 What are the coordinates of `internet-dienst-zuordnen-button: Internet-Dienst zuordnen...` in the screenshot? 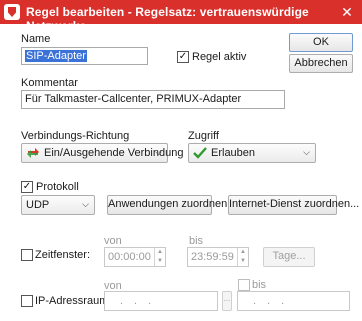 It's located at (293, 205).